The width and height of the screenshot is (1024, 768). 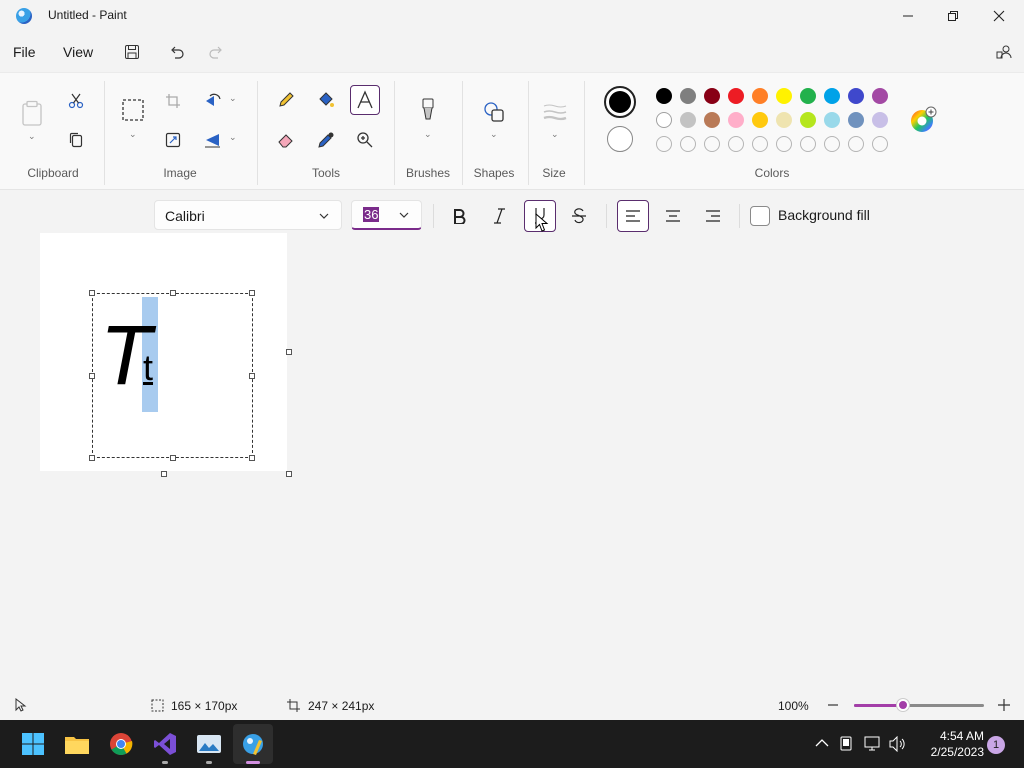 I want to click on align-center-button, so click(x=673, y=216).